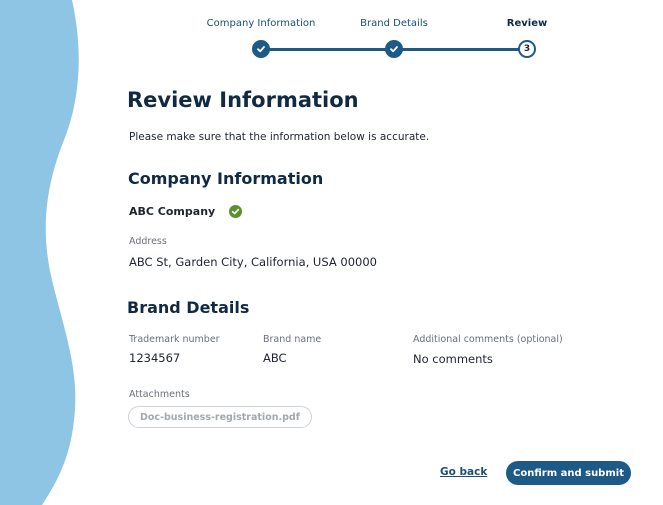 Image resolution: width=663 pixels, height=505 pixels. Describe the element at coordinates (188, 307) in the screenshot. I see `brand-section-title: Brand Details` at that location.